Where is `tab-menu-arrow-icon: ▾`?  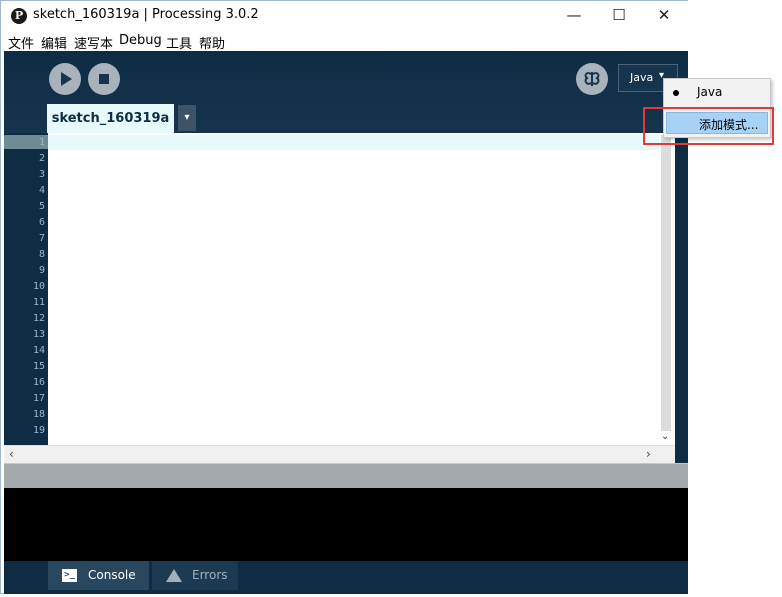 tab-menu-arrow-icon: ▾ is located at coordinates (187, 118).